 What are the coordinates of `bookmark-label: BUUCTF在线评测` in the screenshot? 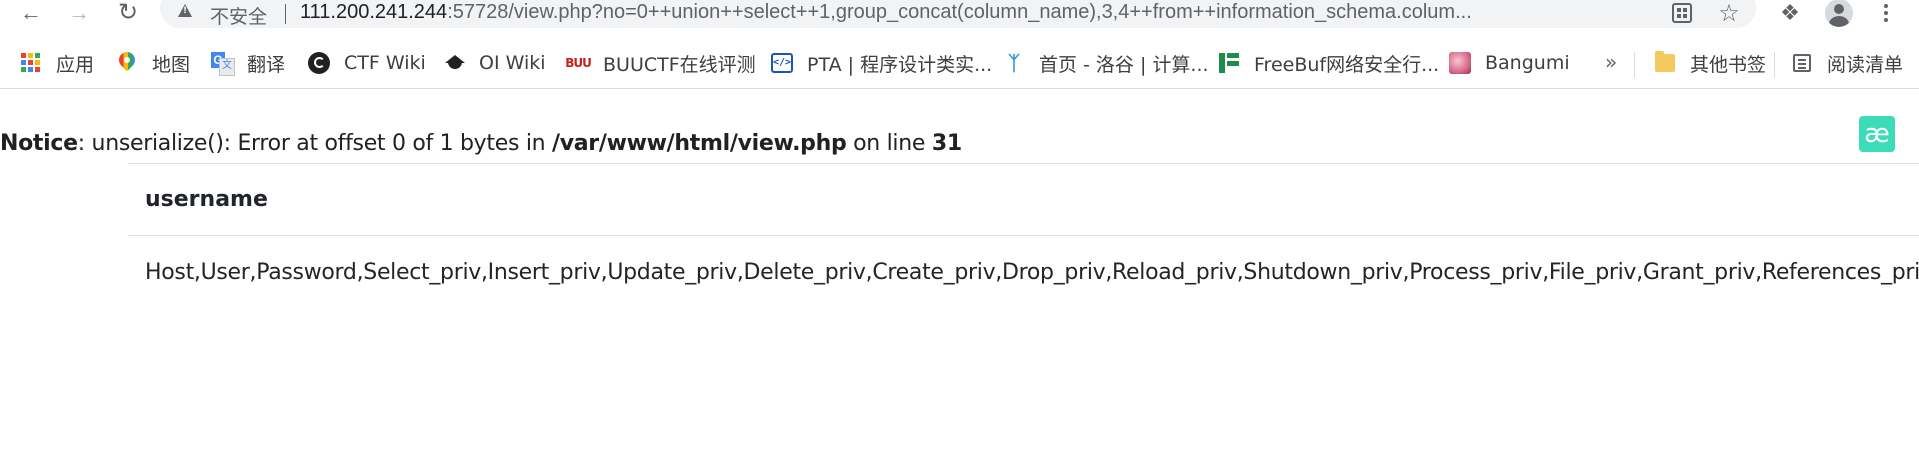 It's located at (679, 64).